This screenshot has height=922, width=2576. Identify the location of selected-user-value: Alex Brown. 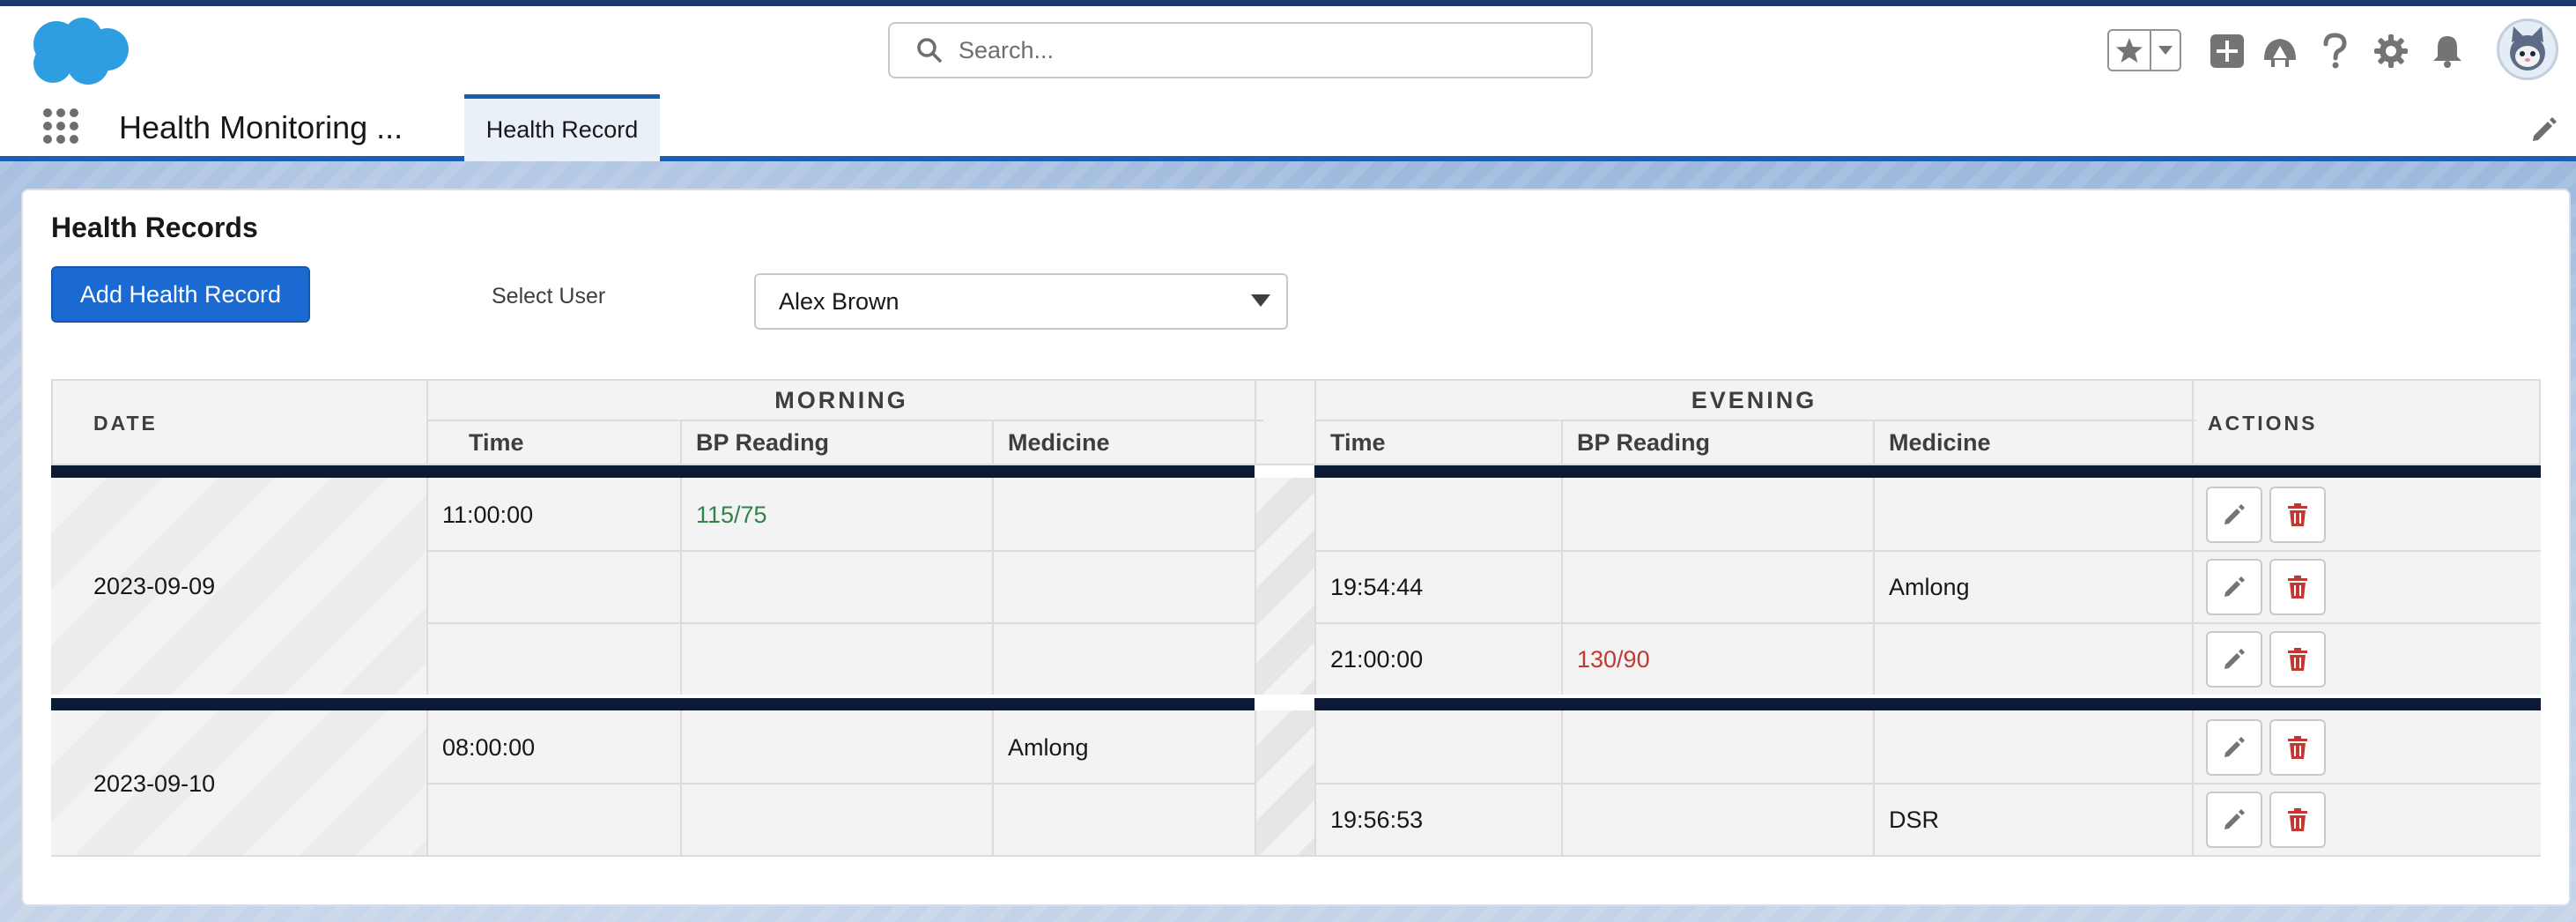
(839, 301).